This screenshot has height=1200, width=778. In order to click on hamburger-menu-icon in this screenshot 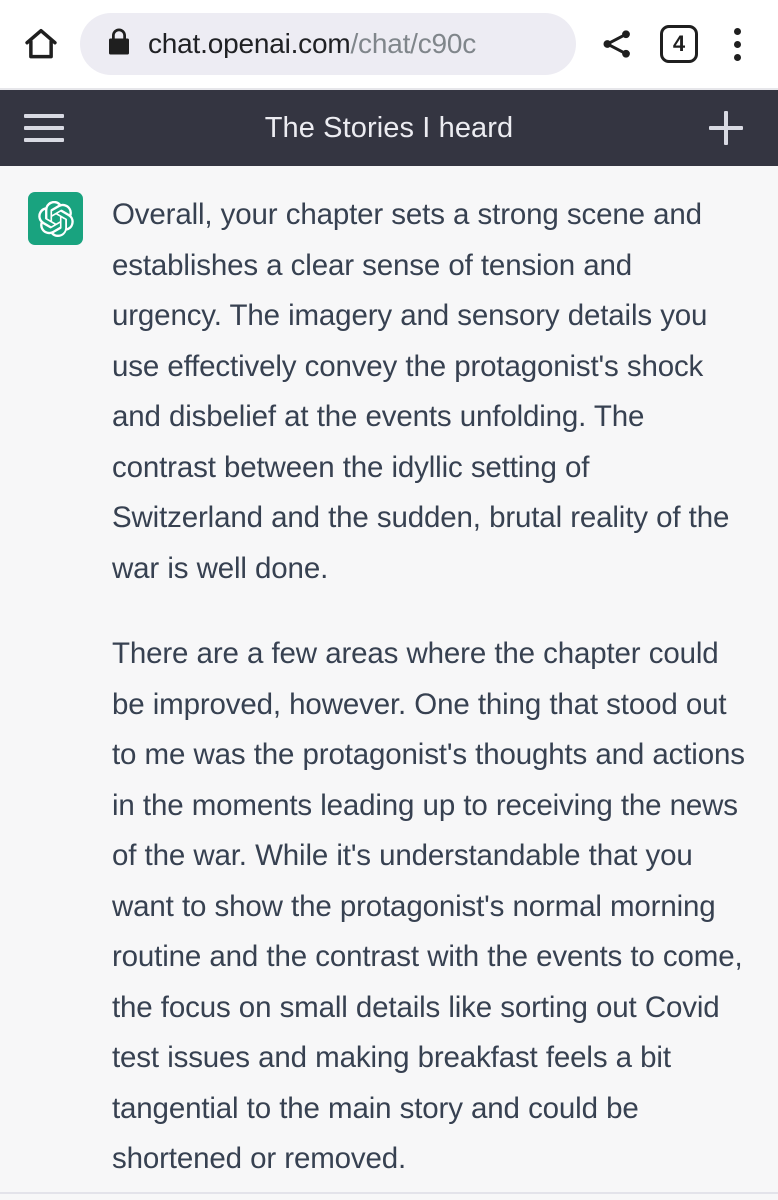, I will do `click(46, 128)`.